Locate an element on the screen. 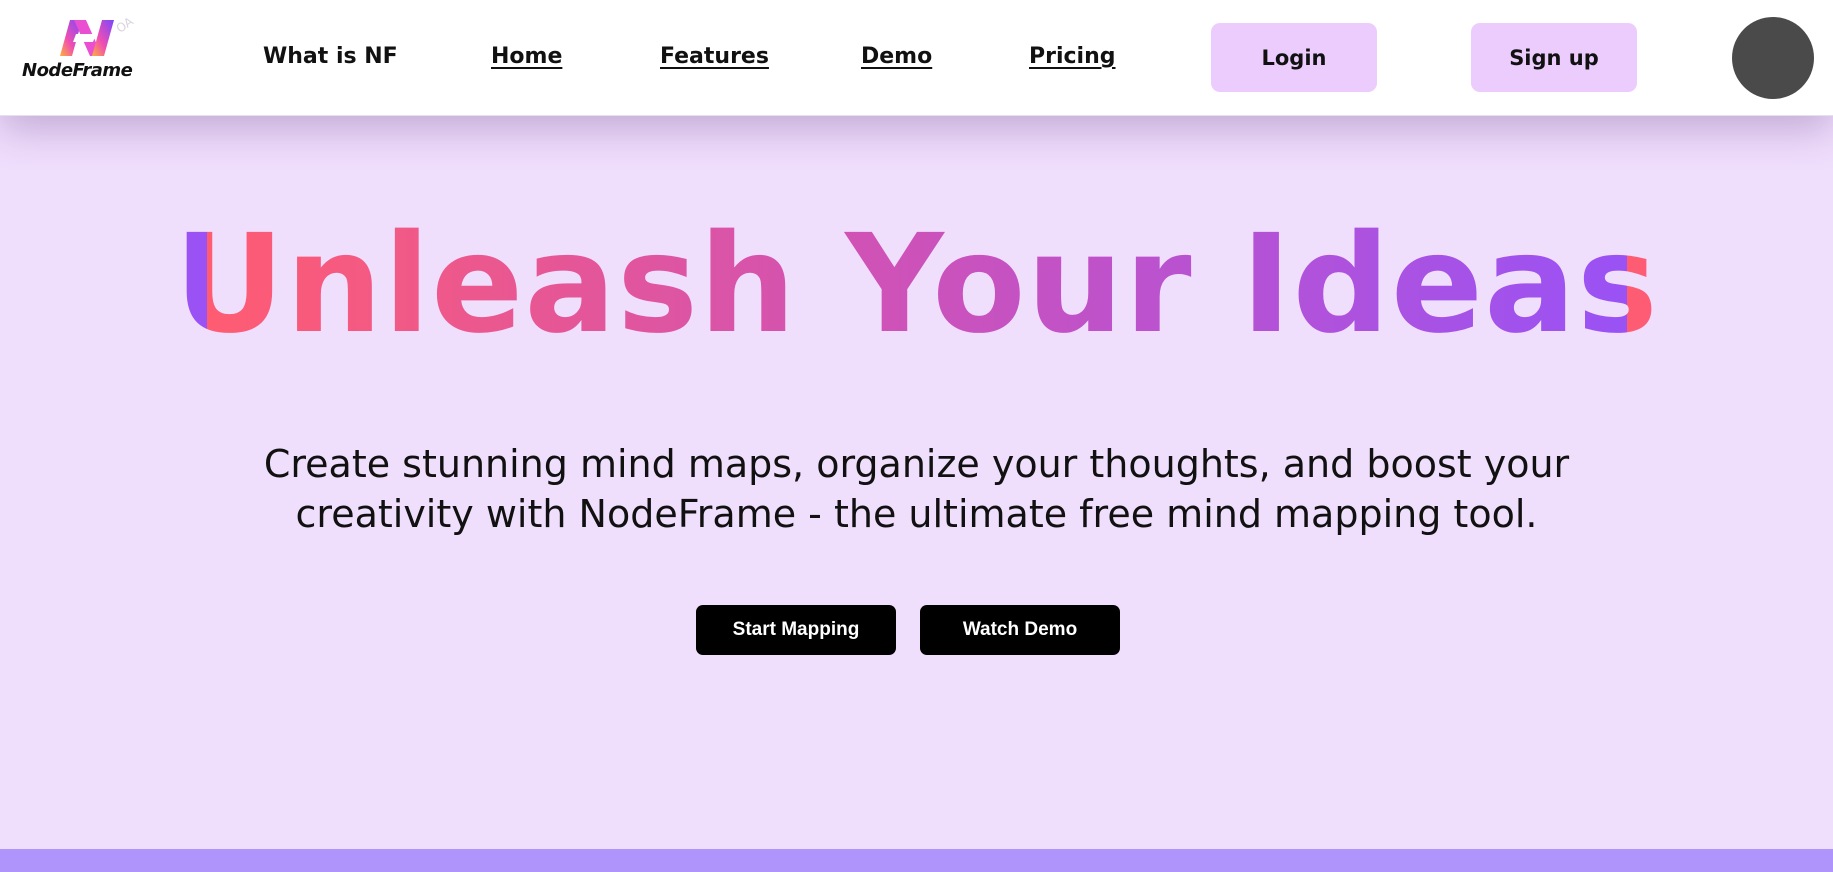 The height and width of the screenshot is (872, 1833). nav-link-features: Features is located at coordinates (714, 56).